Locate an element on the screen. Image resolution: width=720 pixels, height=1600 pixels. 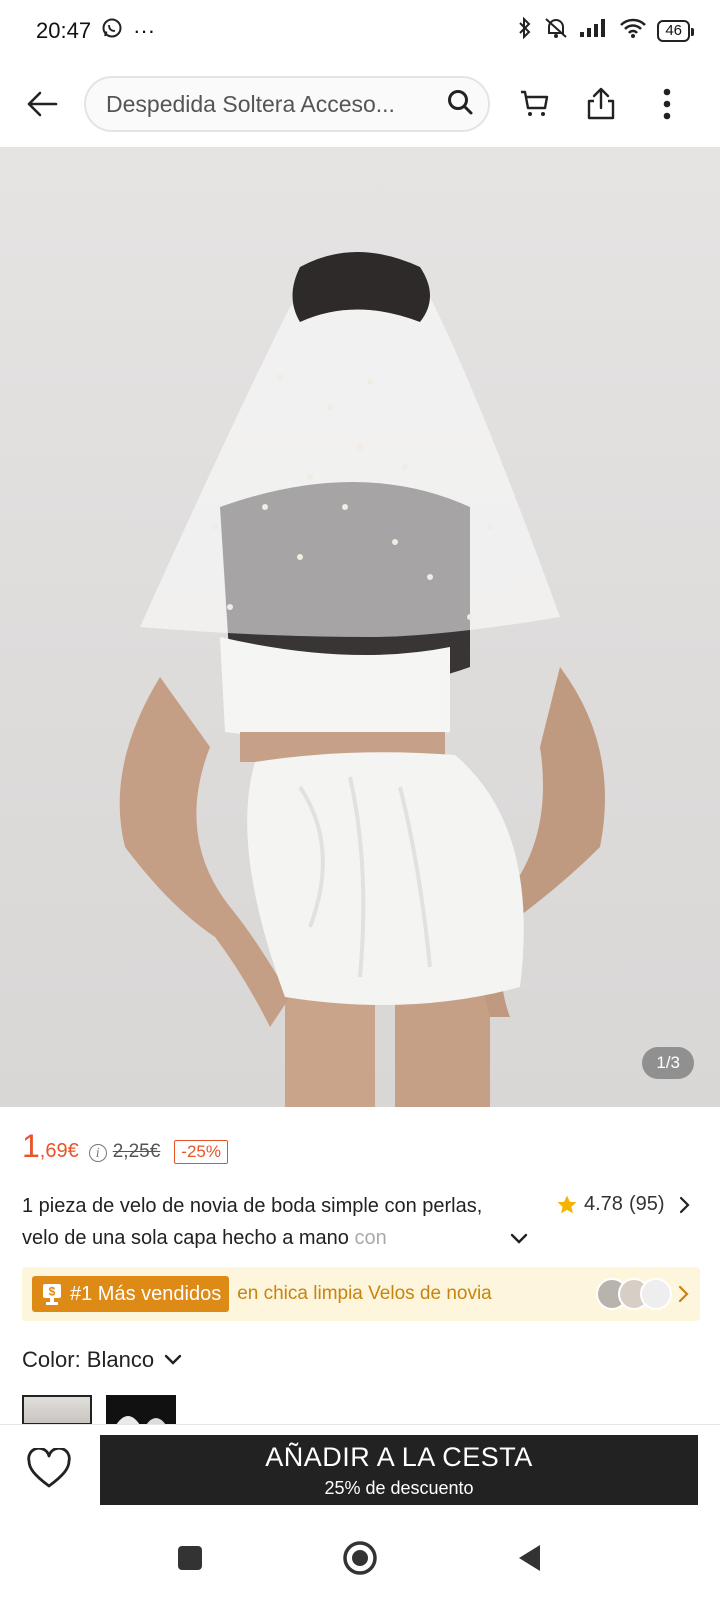
bestseller-thumbnails is located at coordinates (643, 1294).